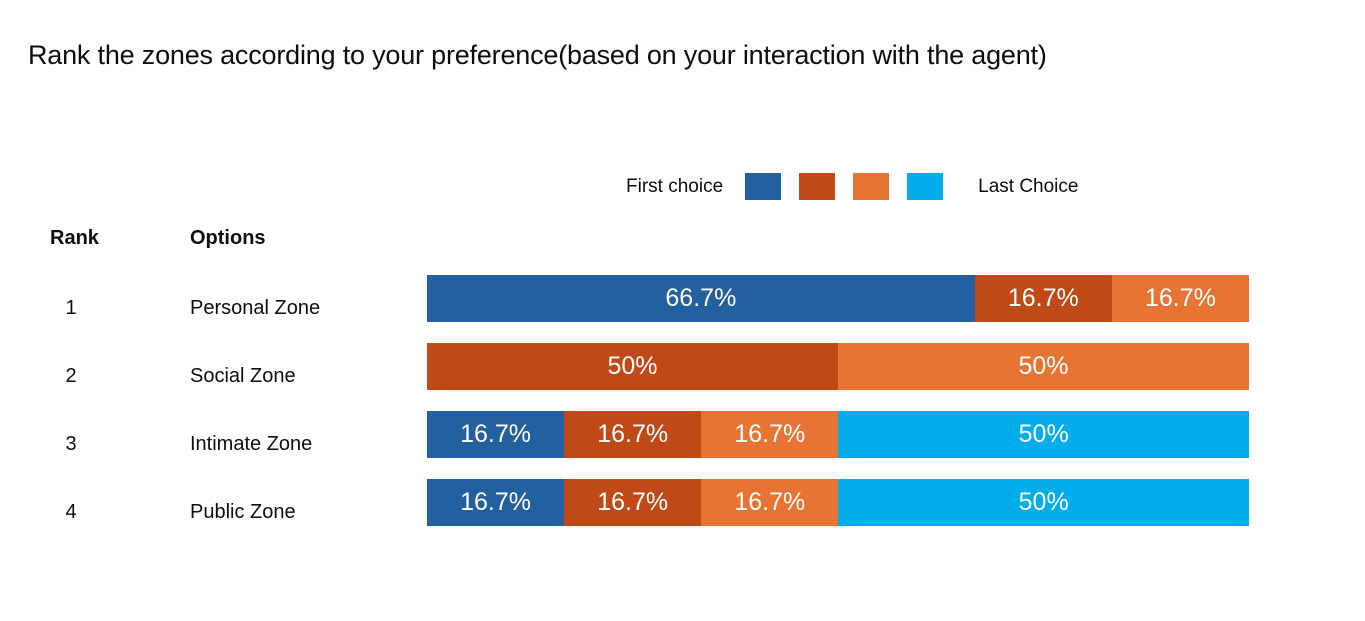 The image size is (1365, 621). Describe the element at coordinates (251, 444) in the screenshot. I see `row-option-label: Intimate Zone` at that location.